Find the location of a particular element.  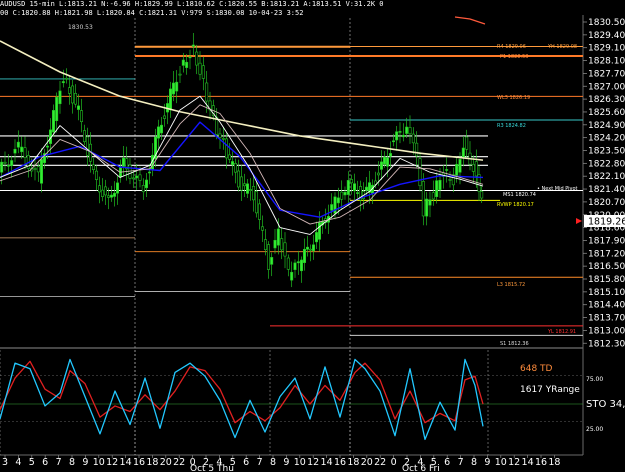

price-tick-label: 1824.20 is located at coordinates (606, 139).